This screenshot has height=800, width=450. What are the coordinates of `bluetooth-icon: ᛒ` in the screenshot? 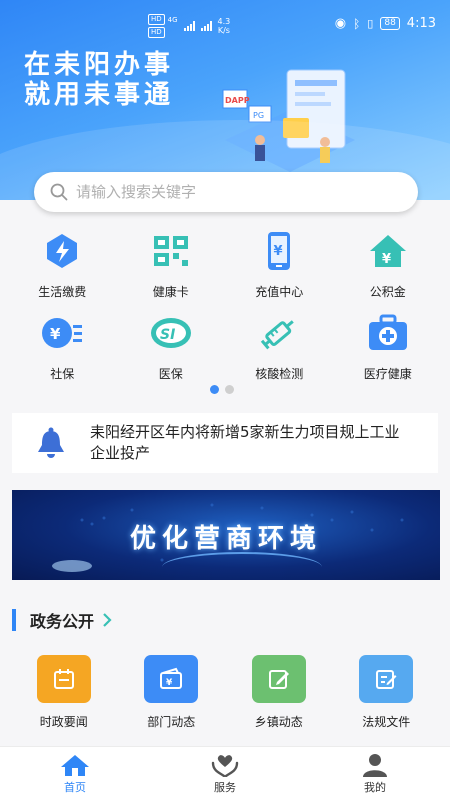 It's located at (357, 23).